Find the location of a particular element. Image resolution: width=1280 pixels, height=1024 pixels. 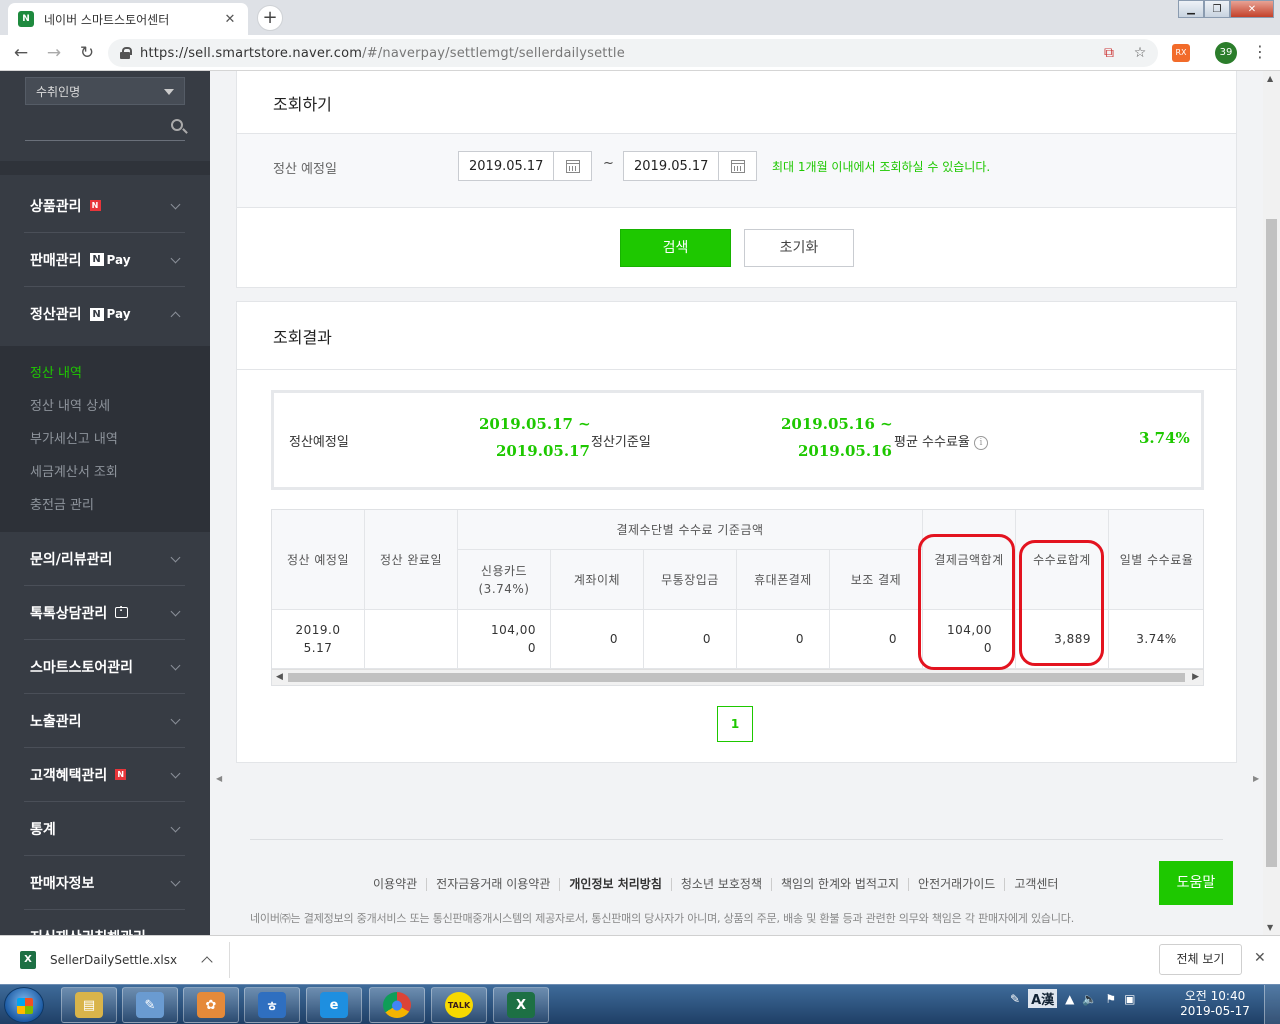

search-button: 검색 is located at coordinates (675, 248).